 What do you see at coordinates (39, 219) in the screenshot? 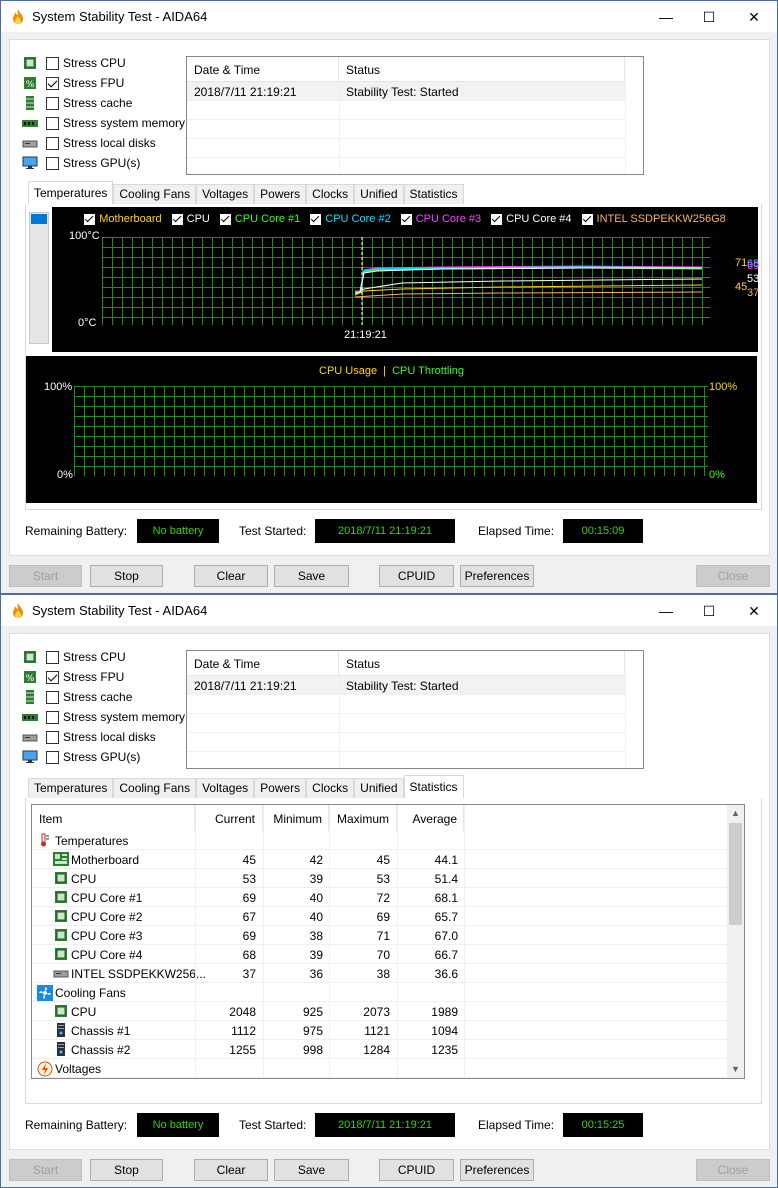
I see `slider-thumb` at bounding box center [39, 219].